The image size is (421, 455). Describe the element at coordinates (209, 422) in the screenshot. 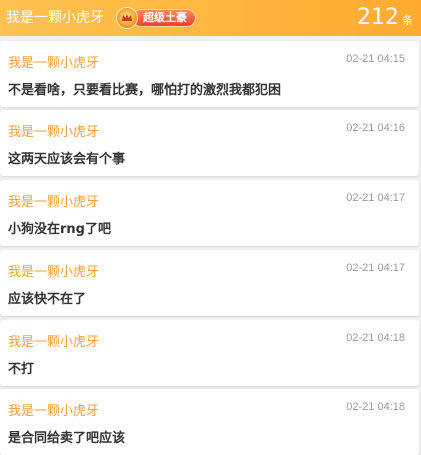

I see `message-item: 我是一颗小虎牙 02-21 04:18 是合同给卖了吧应该` at that location.